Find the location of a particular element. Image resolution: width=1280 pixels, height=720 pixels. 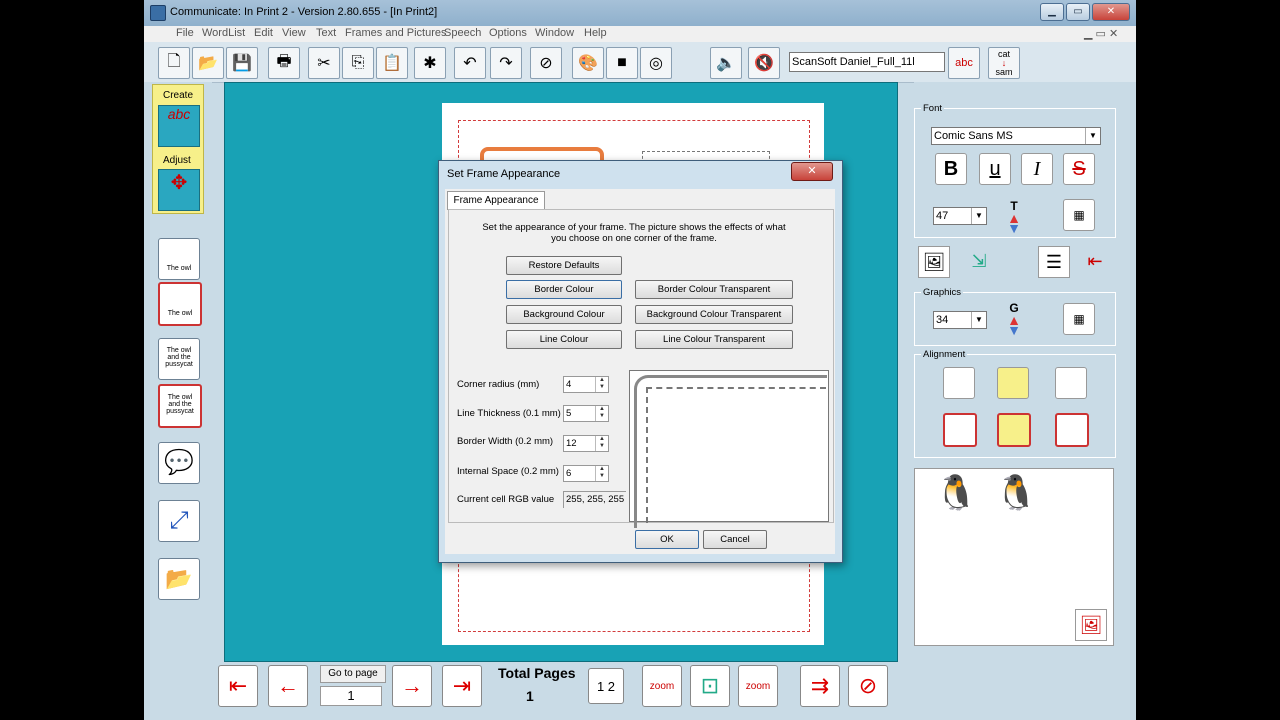

align-centre-icon is located at coordinates (1013, 383).